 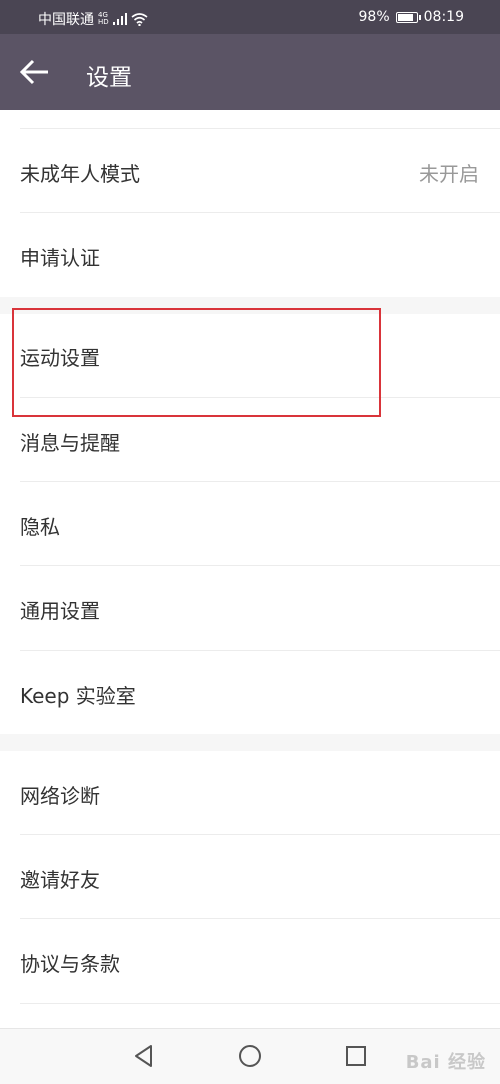 I want to click on setting-row-invite-friends: 邀请好友, so click(x=250, y=876).